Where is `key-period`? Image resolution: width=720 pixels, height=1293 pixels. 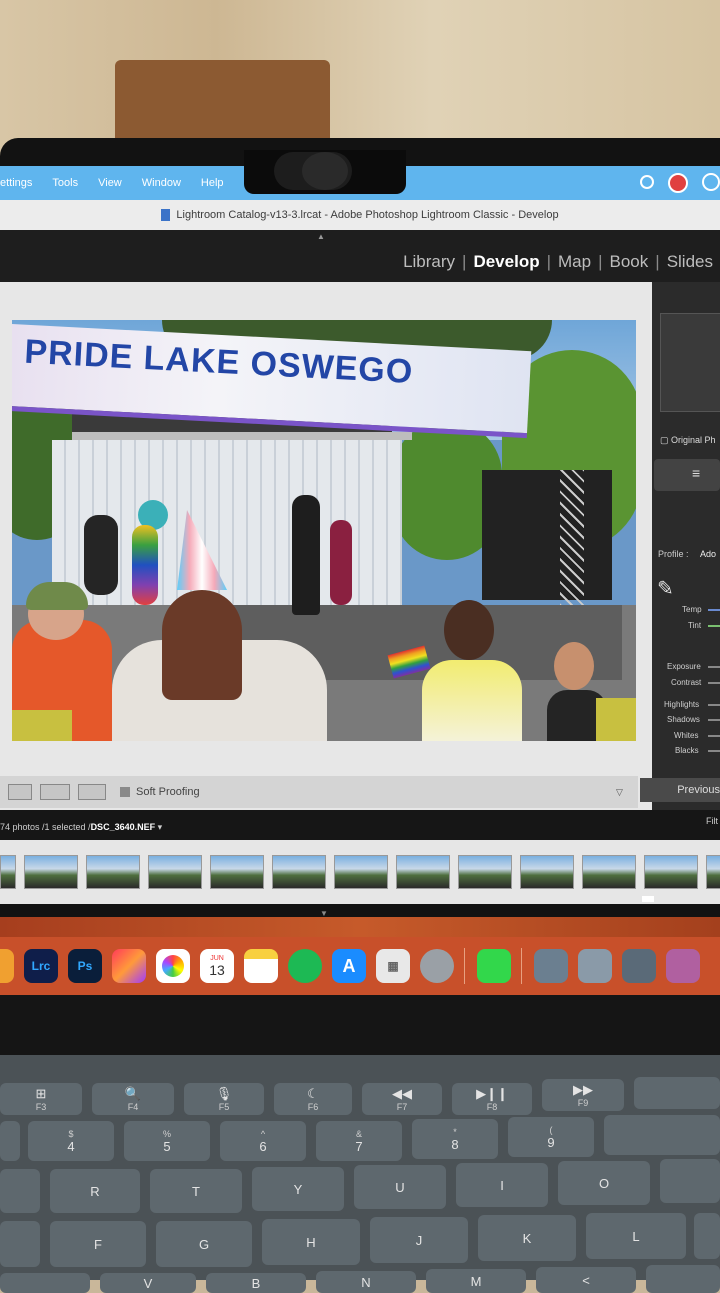
key-period is located at coordinates (683, 1279).